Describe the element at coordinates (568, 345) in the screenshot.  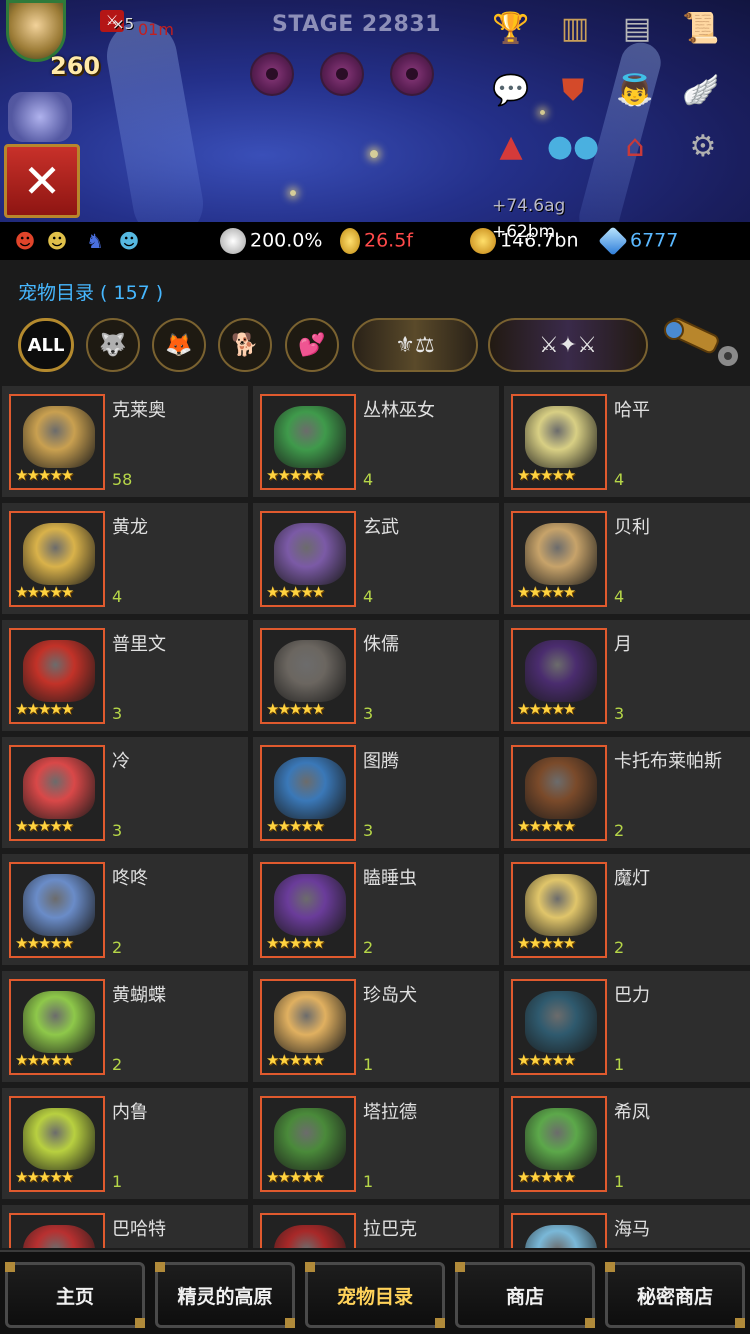
I see `dark-group-icon: ⚔✦⚔` at that location.